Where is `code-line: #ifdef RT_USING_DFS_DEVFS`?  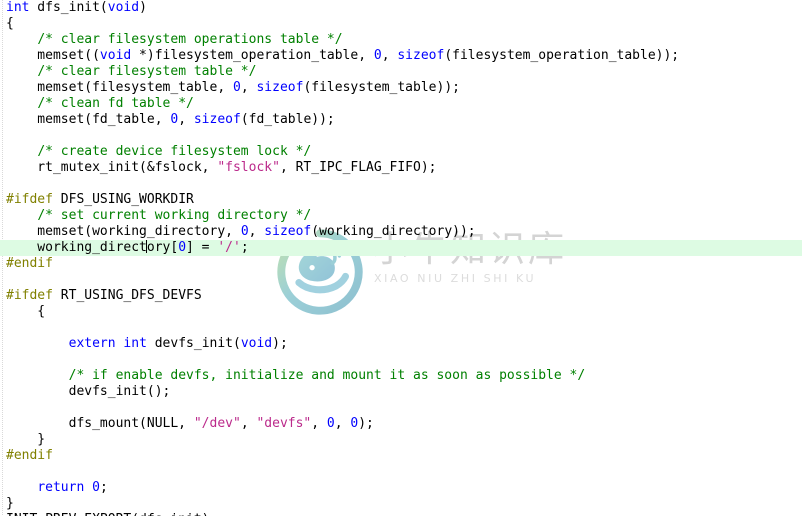 code-line: #ifdef RT_USING_DFS_DEVFS is located at coordinates (401, 296).